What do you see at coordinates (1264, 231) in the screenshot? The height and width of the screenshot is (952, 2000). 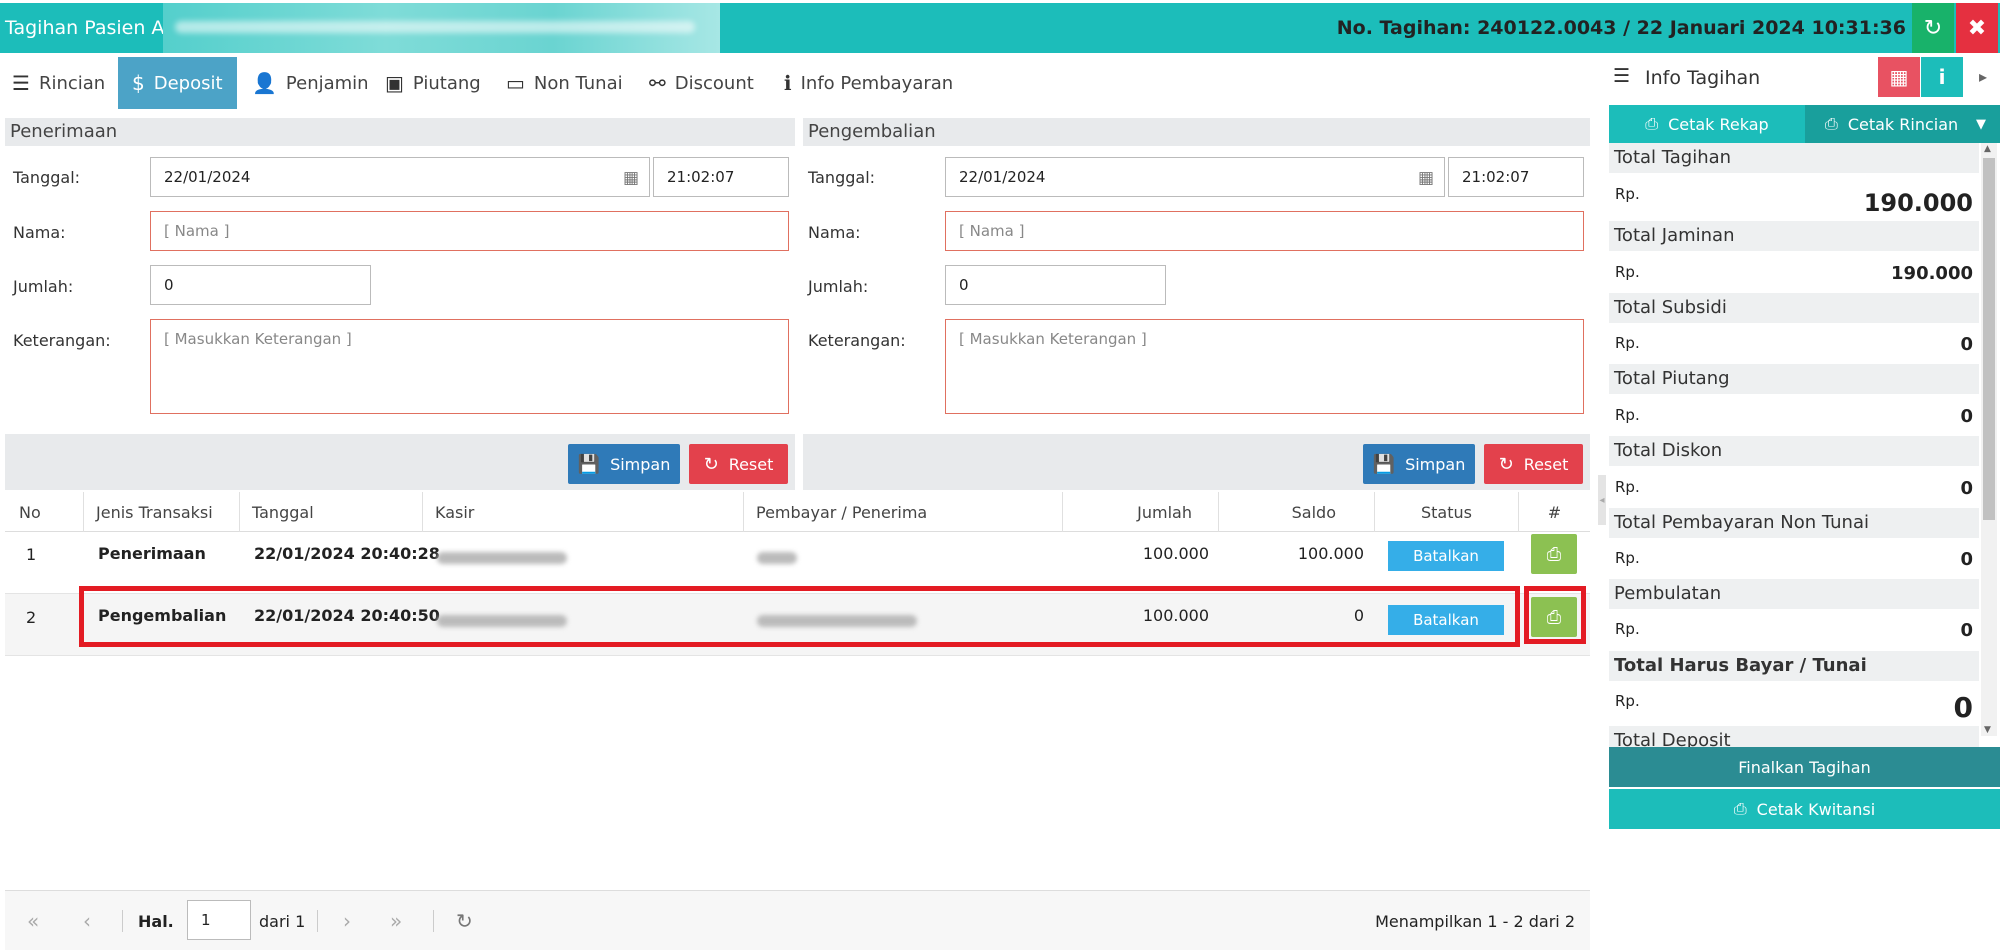 I see `pengembalian-nama-input: [ Nama ]` at bounding box center [1264, 231].